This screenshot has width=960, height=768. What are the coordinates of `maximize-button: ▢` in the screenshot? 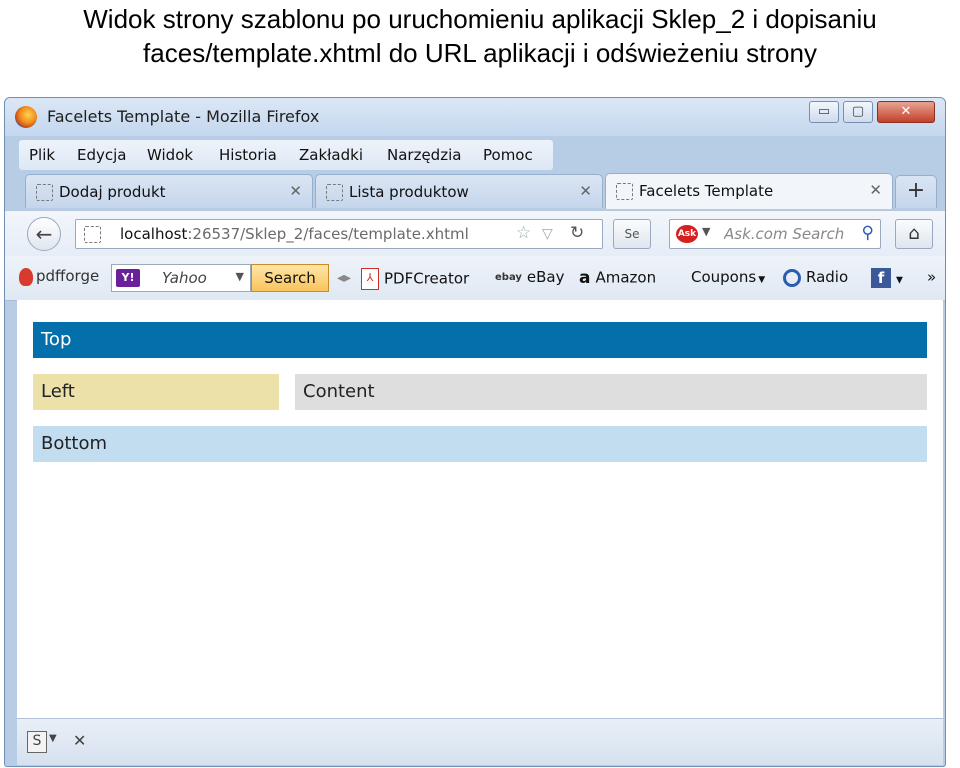 It's located at (858, 112).